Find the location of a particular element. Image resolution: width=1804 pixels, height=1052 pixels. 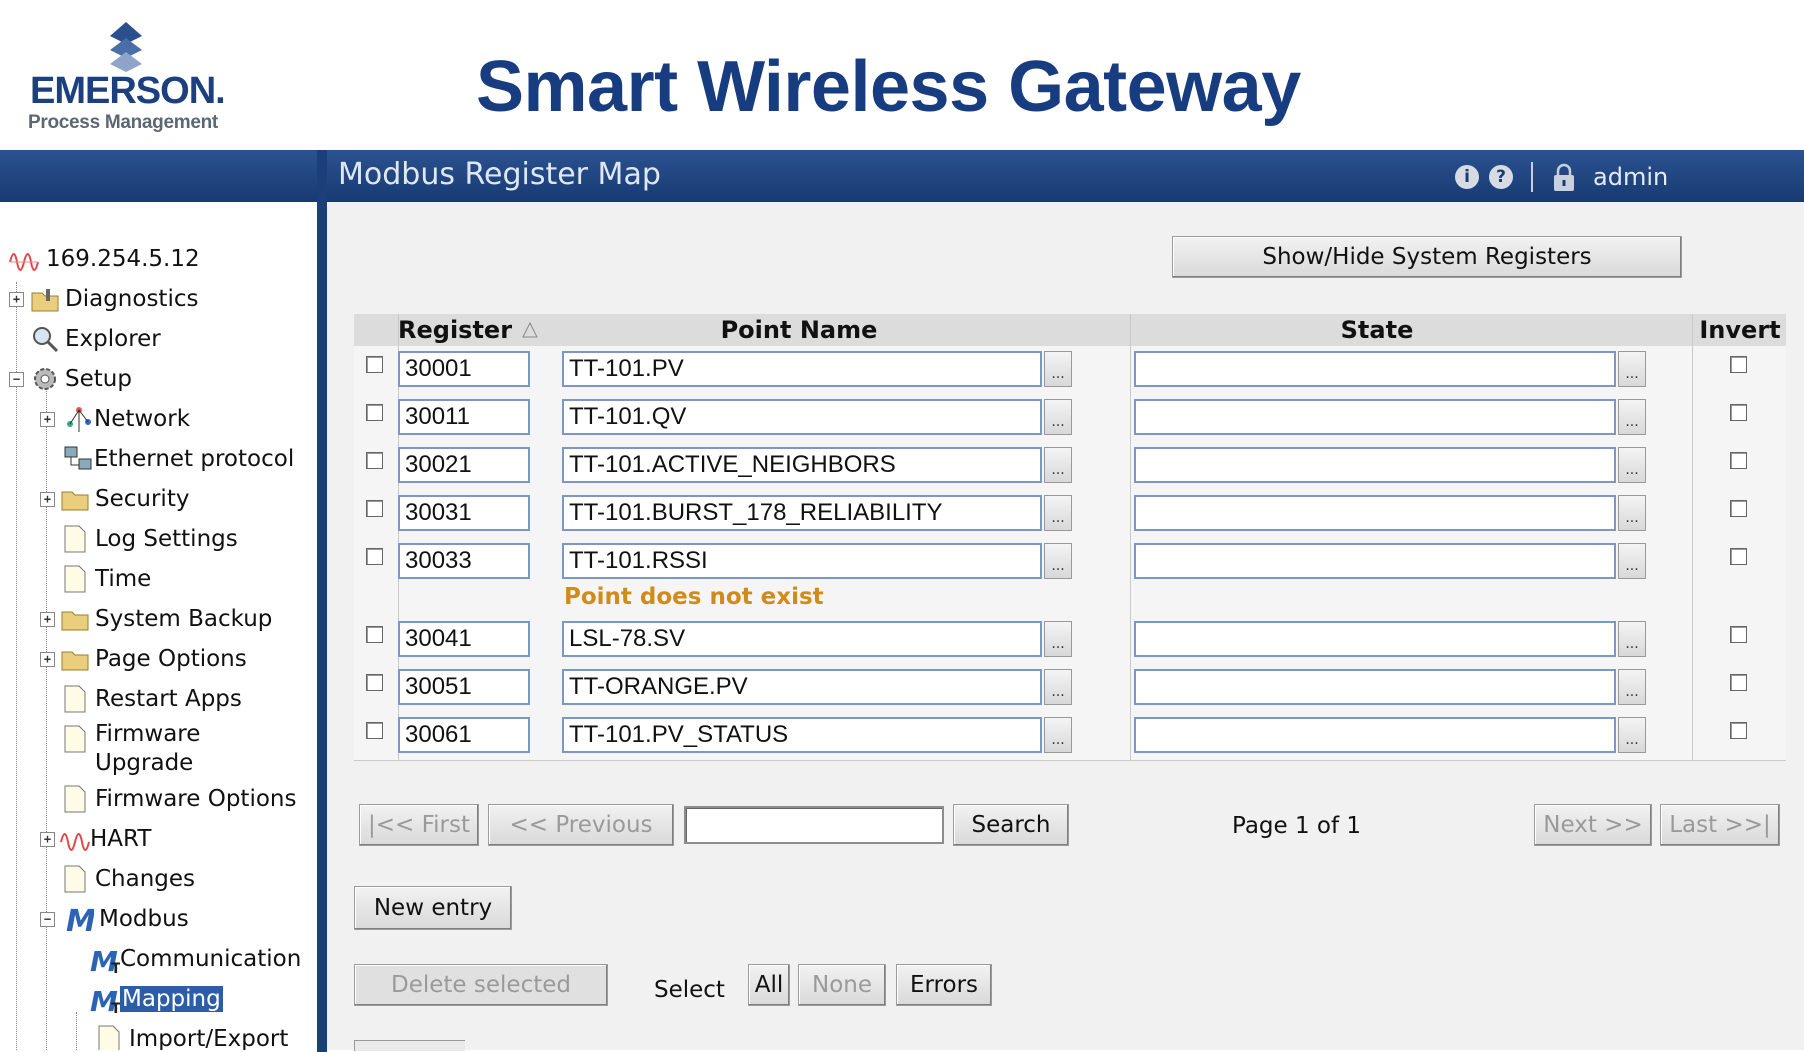

column-header-point-name: Point Name is located at coordinates (799, 330).